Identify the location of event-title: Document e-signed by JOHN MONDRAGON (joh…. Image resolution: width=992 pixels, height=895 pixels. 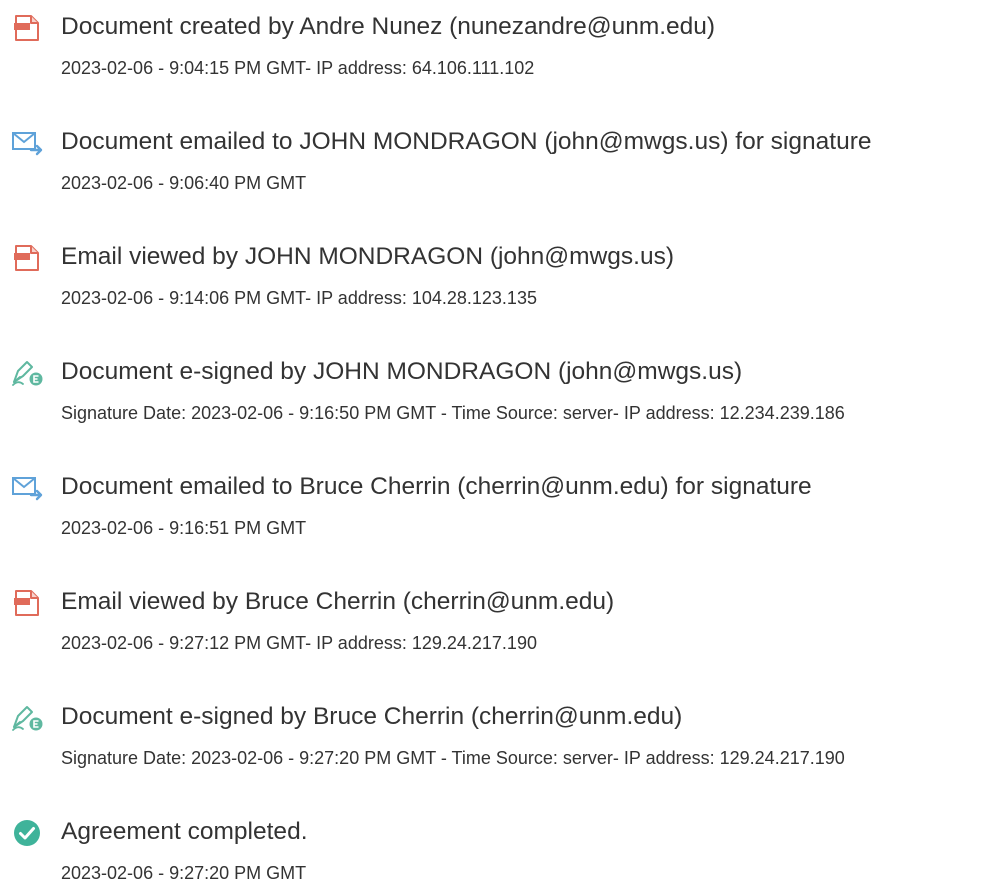
(402, 371).